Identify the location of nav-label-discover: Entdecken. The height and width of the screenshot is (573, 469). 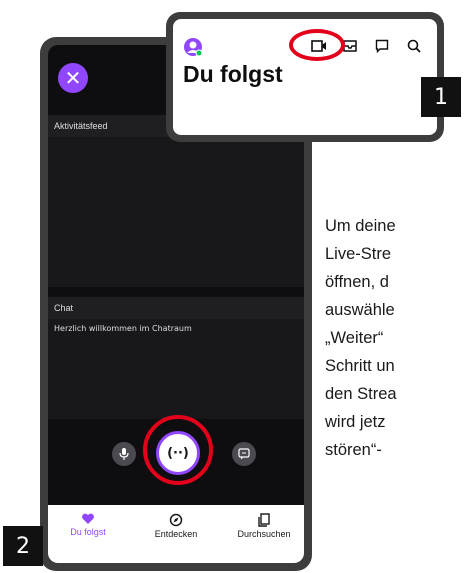
(176, 534).